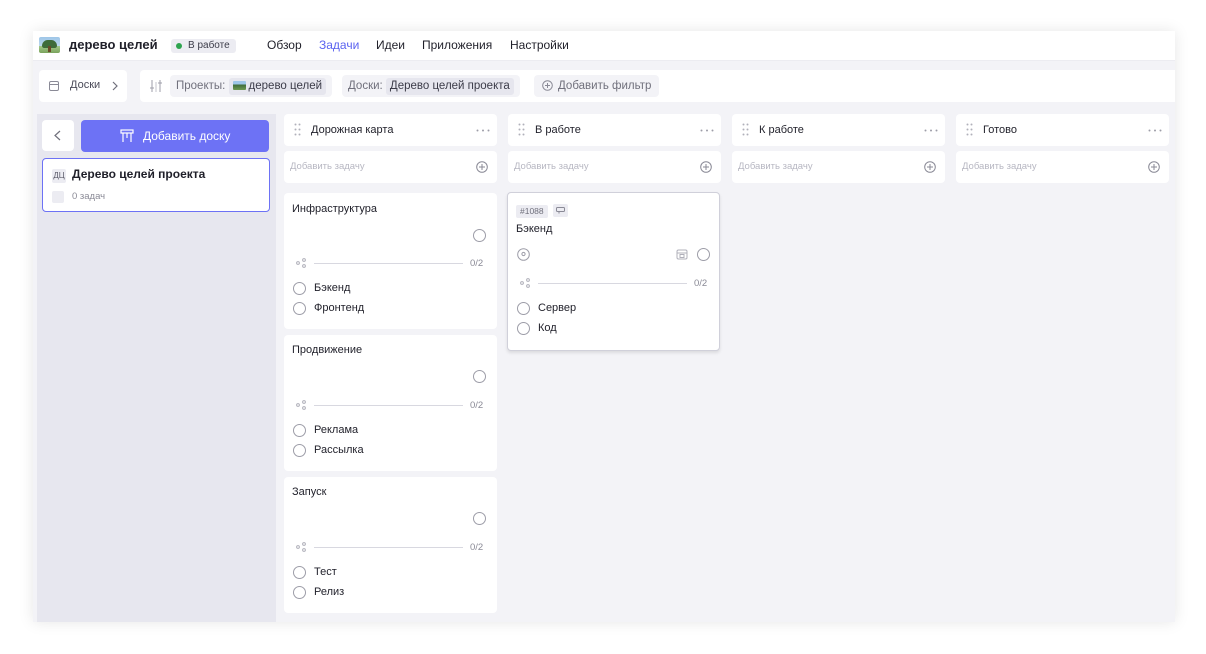 The height and width of the screenshot is (654, 1206). I want to click on column-title: К работе, so click(781, 130).